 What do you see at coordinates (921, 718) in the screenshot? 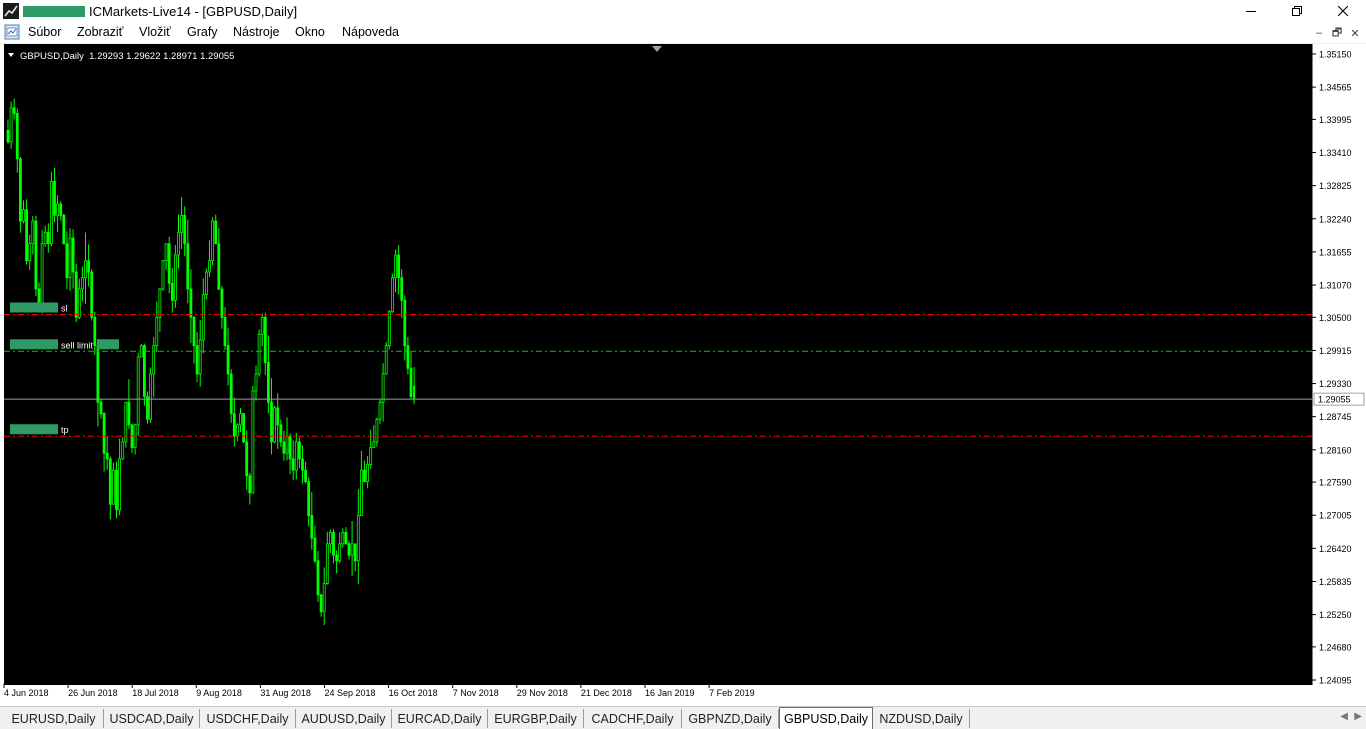
I see `tab-nzdusd: NZDUSD,Daily` at bounding box center [921, 718].